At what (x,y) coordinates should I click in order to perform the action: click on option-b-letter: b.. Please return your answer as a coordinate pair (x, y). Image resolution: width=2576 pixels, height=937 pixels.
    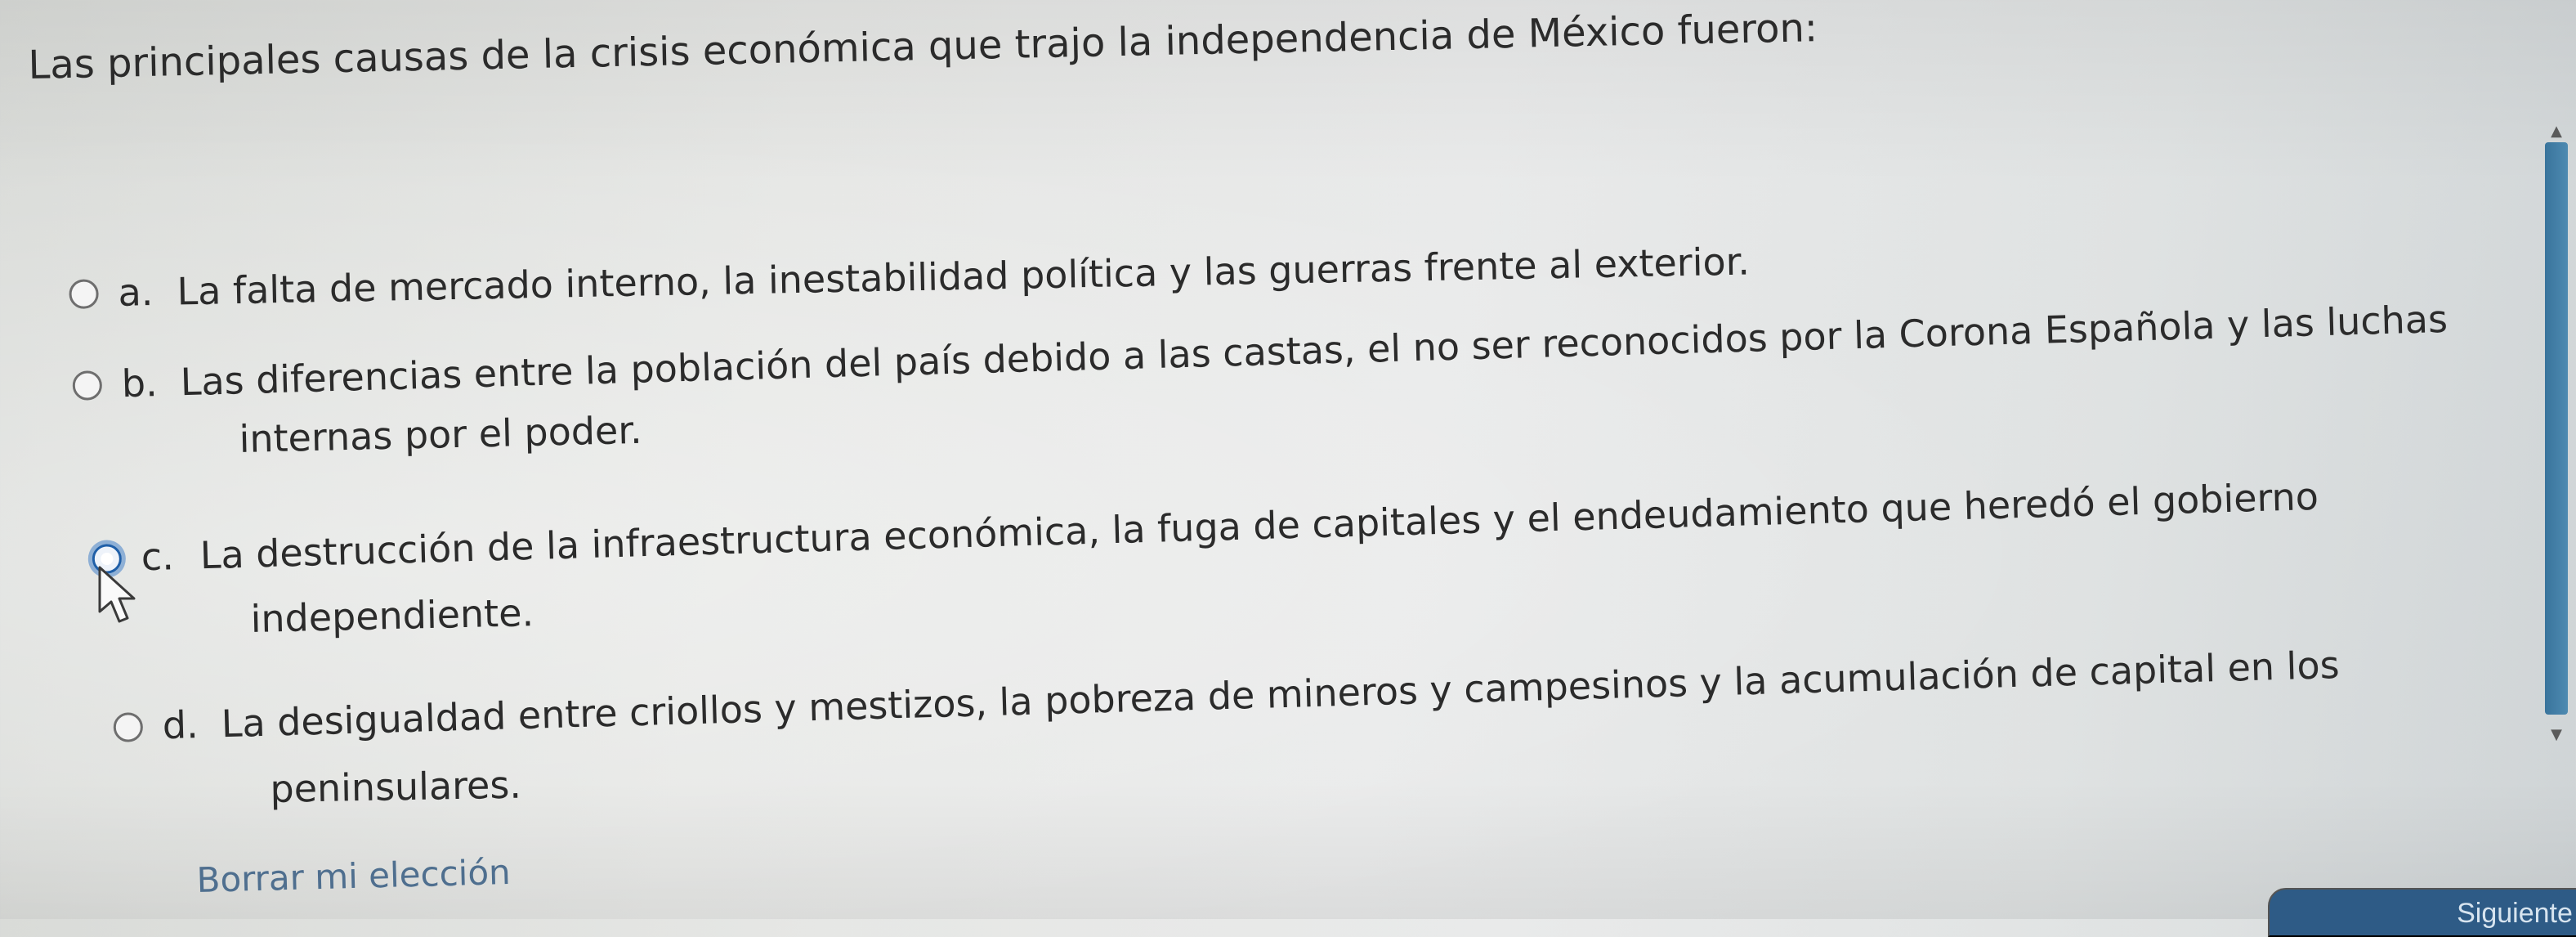
    Looking at the image, I should click on (140, 383).